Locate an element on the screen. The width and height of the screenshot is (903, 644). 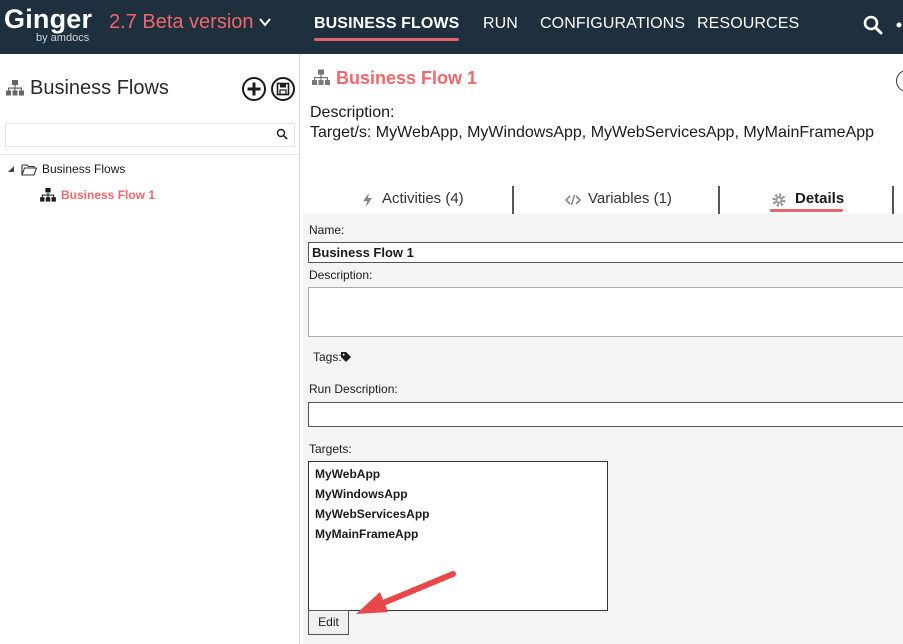
more-icon is located at coordinates (899, 25).